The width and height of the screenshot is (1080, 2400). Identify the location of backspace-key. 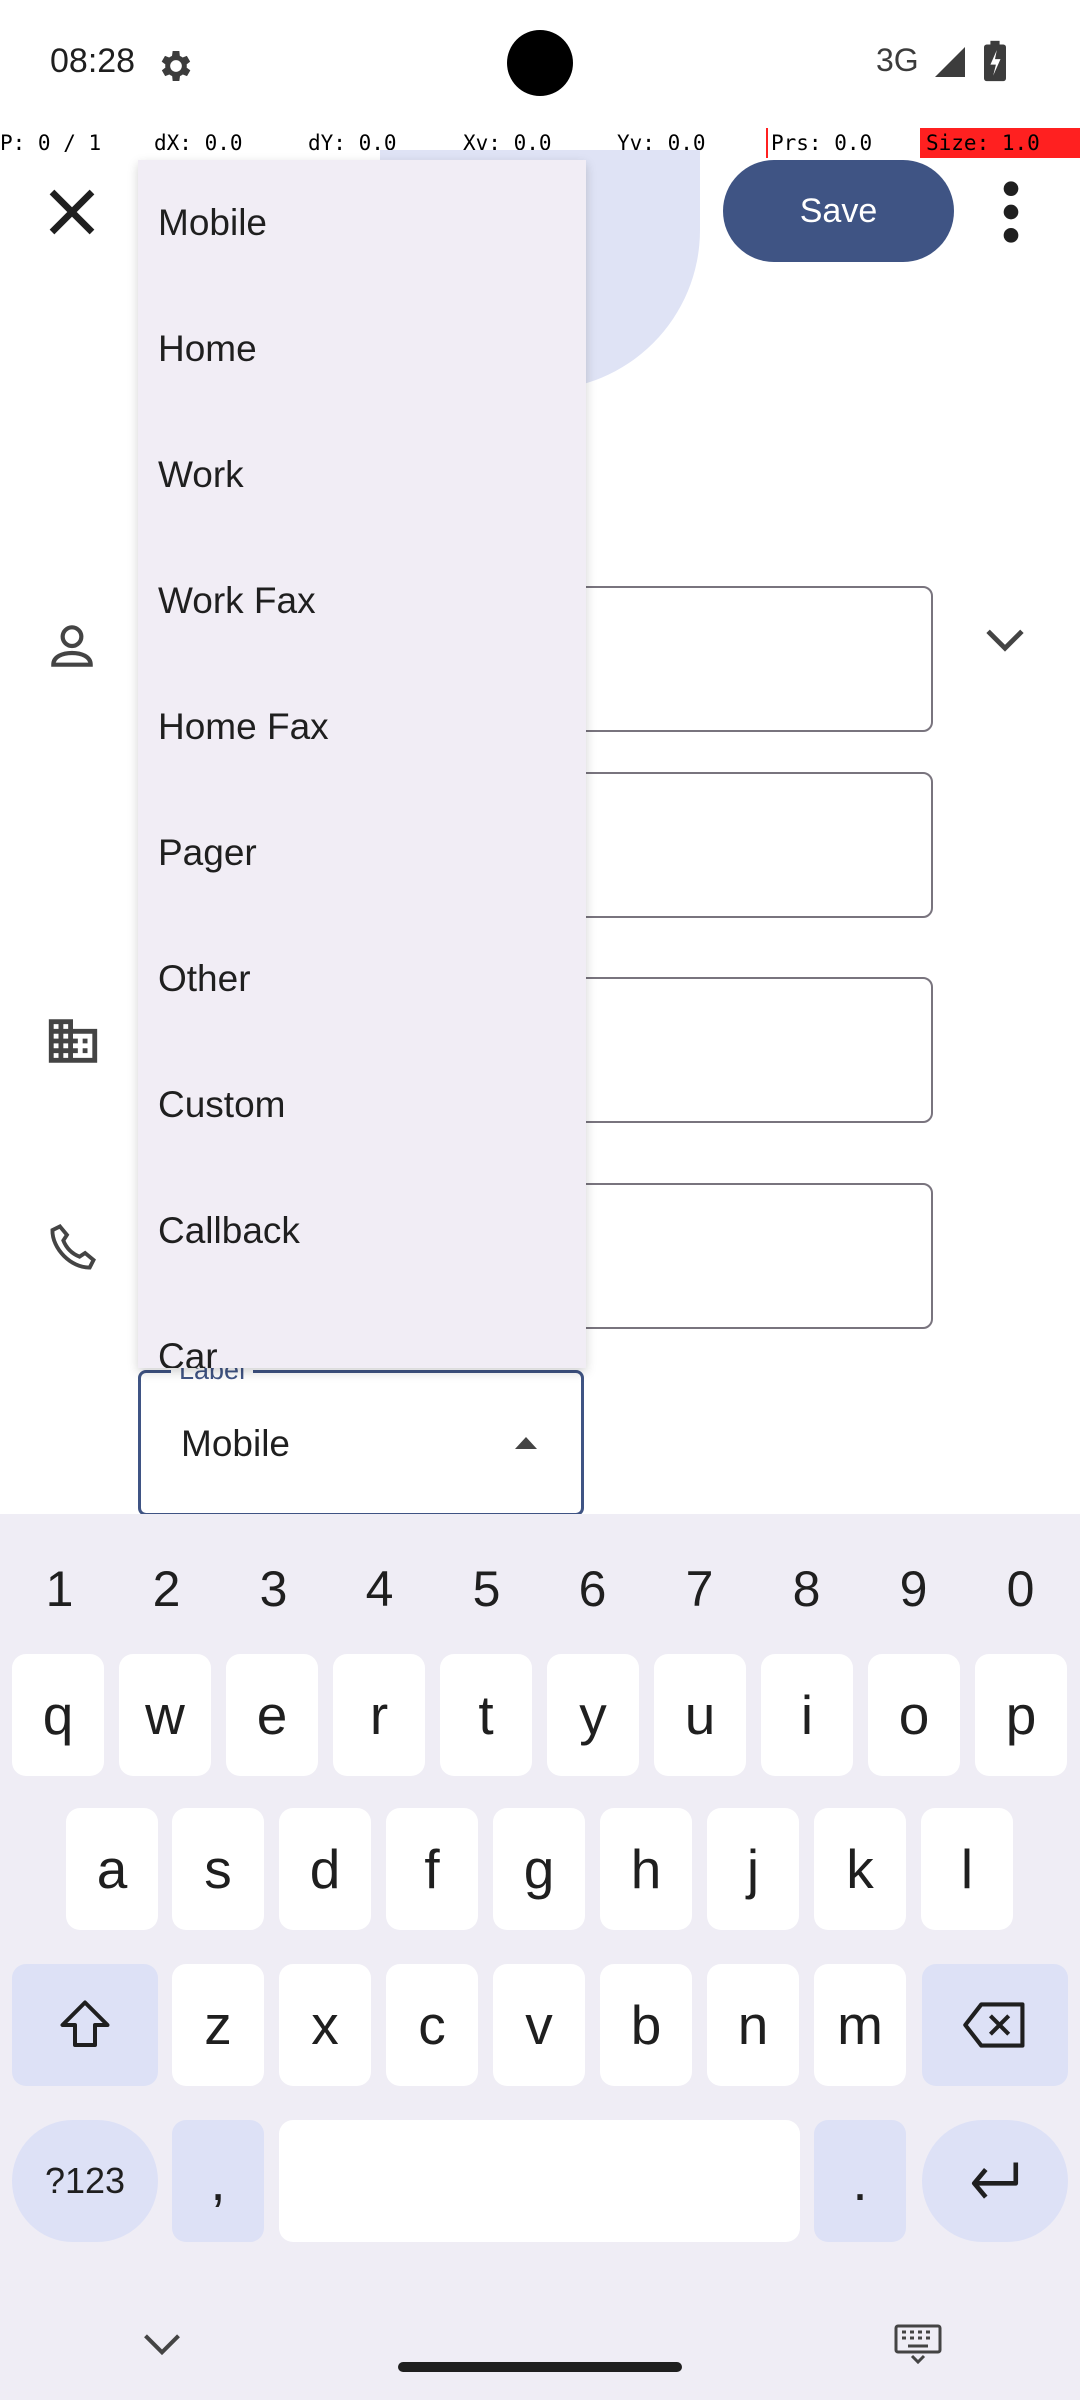
(995, 2025).